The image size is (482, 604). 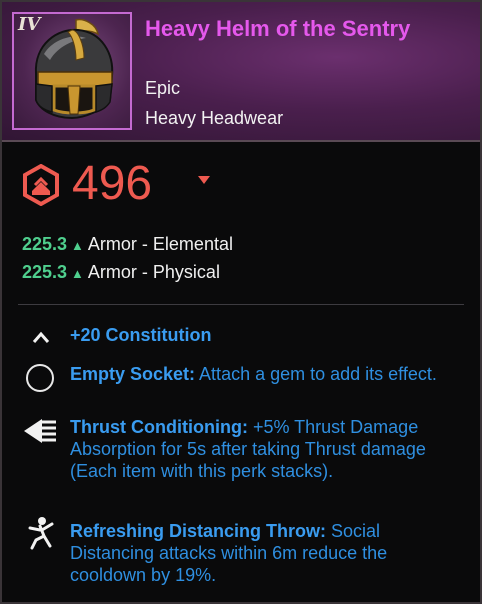 I want to click on stat-armor-physical: 225.3 ▲ Armor - Physical, so click(x=121, y=272).